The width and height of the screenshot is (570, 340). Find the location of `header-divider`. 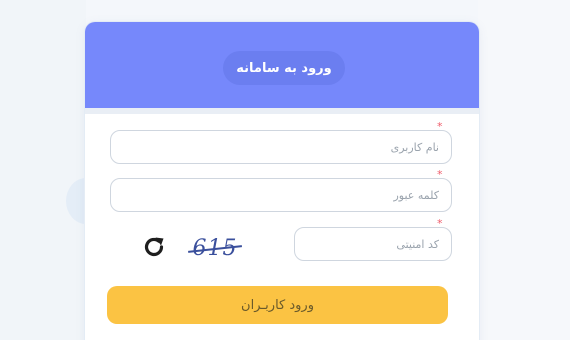

header-divider is located at coordinates (282, 111).